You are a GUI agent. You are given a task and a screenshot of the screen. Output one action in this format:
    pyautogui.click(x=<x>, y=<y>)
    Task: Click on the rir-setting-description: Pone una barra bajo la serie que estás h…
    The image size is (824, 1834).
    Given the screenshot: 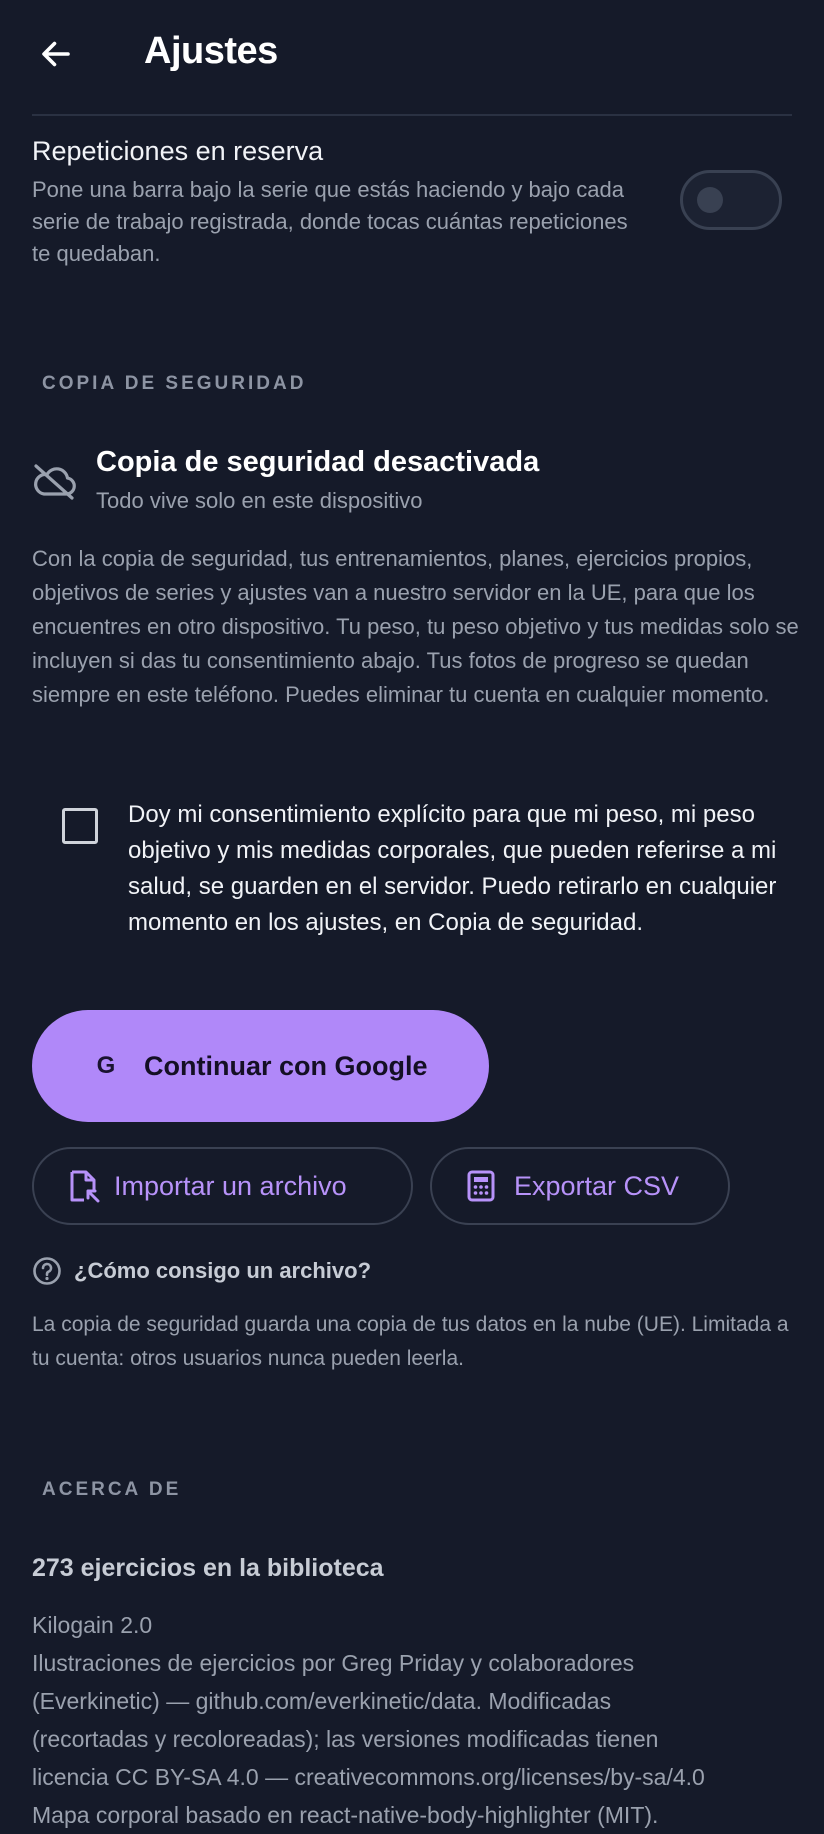 What is the action you would take?
    pyautogui.click(x=330, y=221)
    